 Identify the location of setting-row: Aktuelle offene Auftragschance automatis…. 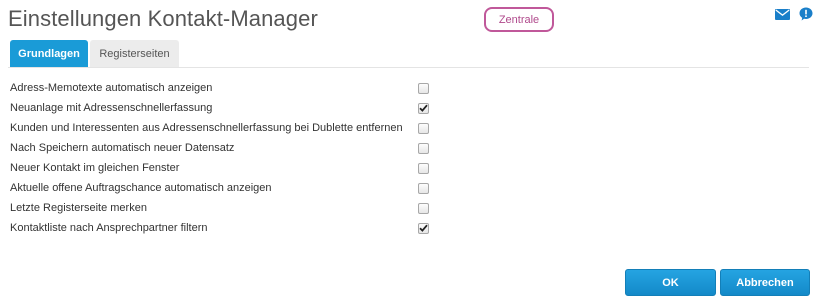
(220, 188).